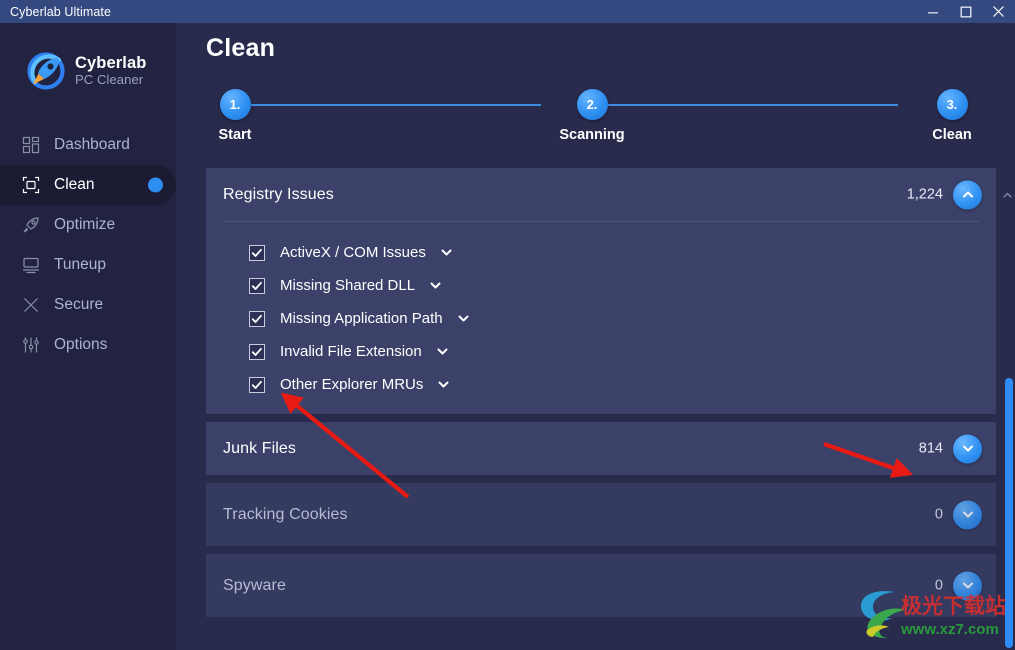  Describe the element at coordinates (507, 11) in the screenshot. I see `title-bar: Cyberlab Ultimate` at that location.